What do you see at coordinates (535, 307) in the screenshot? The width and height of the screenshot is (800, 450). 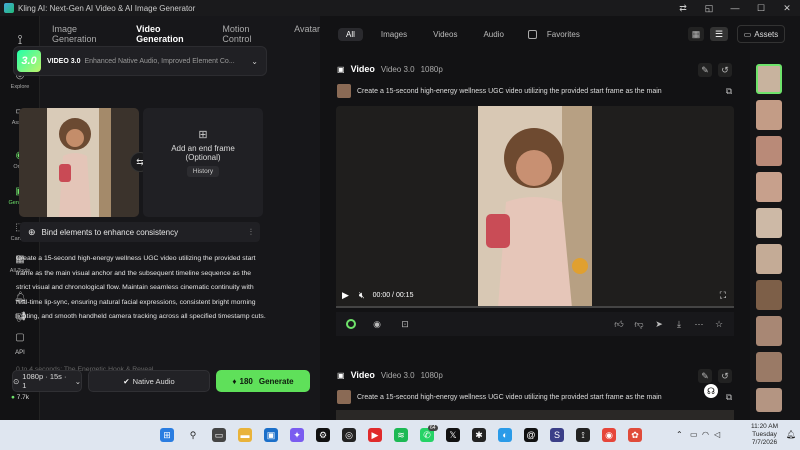 I see `video-progress-track` at bounding box center [535, 307].